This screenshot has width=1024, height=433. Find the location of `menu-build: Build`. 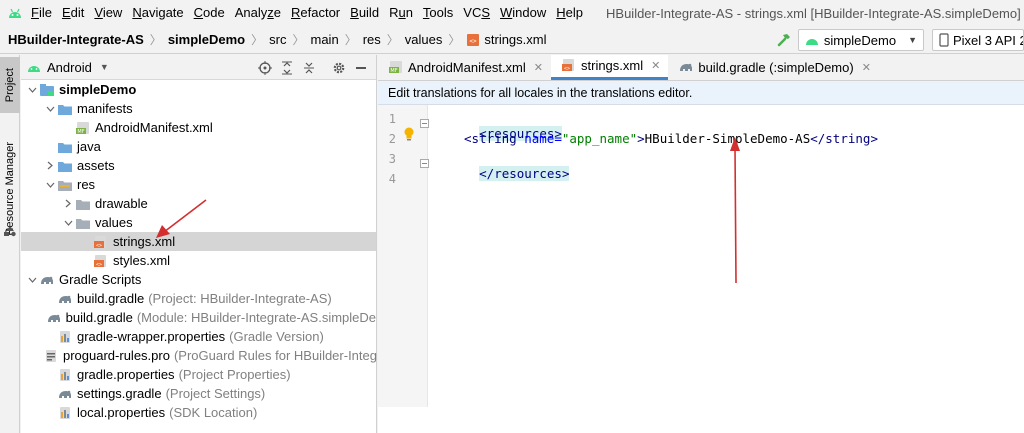

menu-build: Build is located at coordinates (364, 13).